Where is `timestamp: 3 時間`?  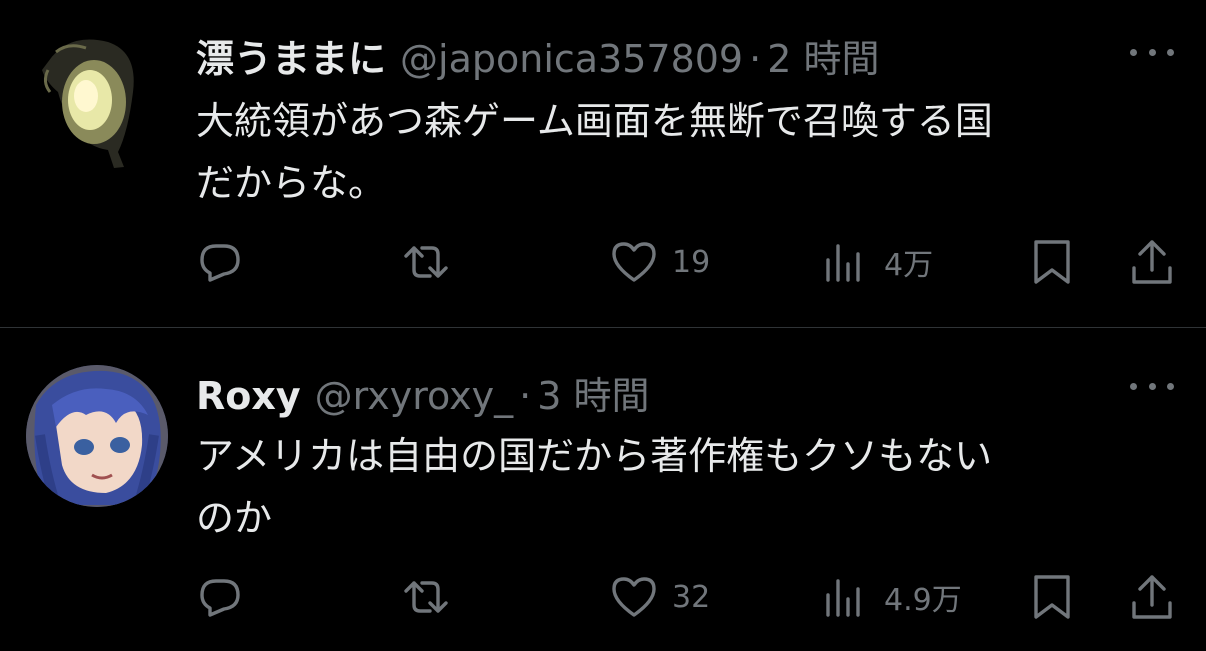
timestamp: 3 時間 is located at coordinates (593, 392).